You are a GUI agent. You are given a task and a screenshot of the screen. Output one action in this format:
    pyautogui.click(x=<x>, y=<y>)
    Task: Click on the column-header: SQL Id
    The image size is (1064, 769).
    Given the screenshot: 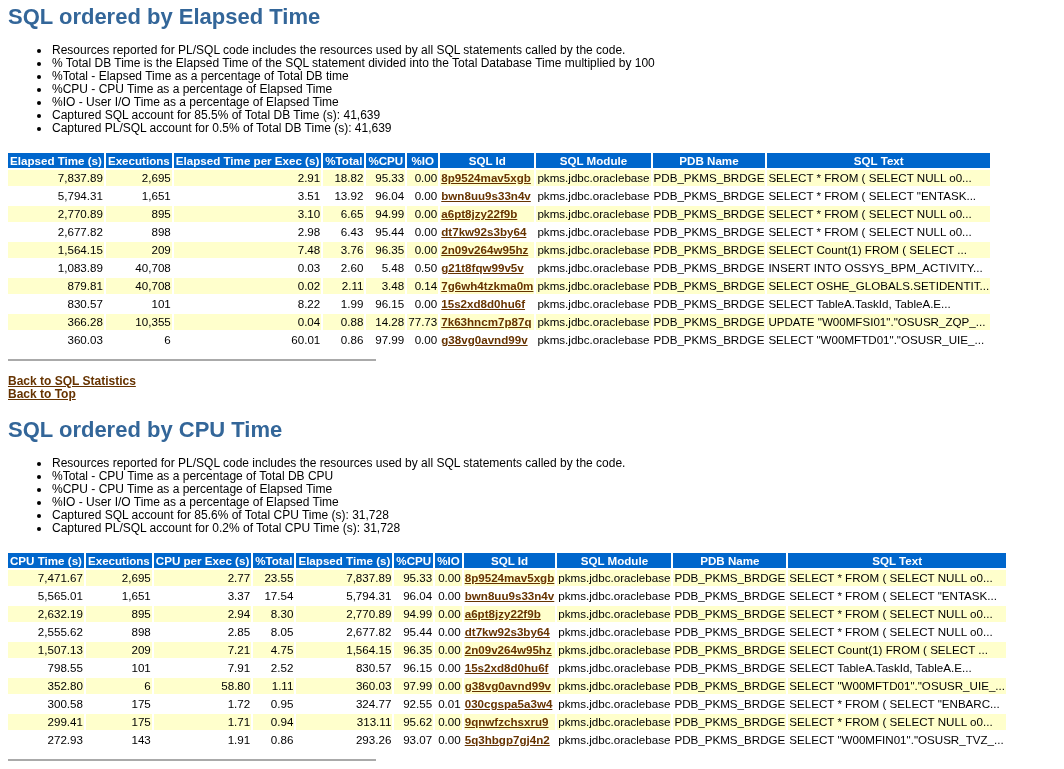 What is the action you would take?
    pyautogui.click(x=487, y=160)
    